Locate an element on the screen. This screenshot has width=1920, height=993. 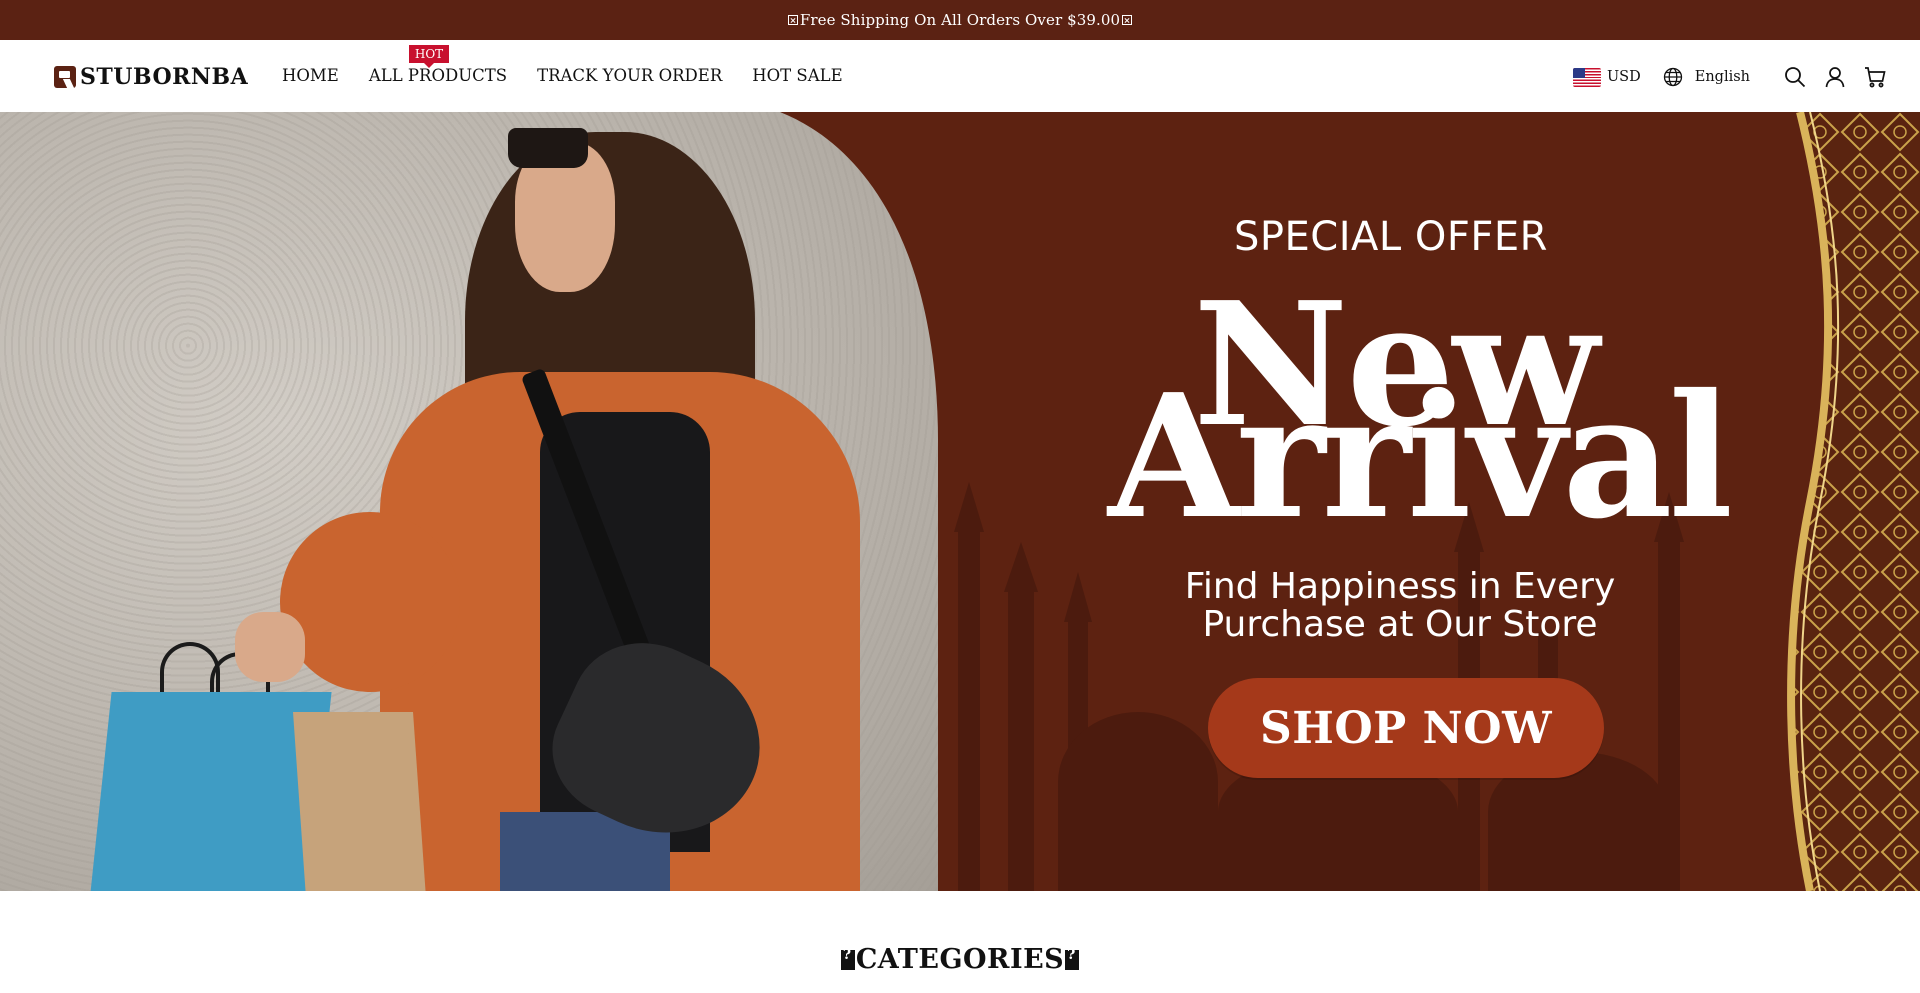
nav-item-home: HOME is located at coordinates (310, 75).